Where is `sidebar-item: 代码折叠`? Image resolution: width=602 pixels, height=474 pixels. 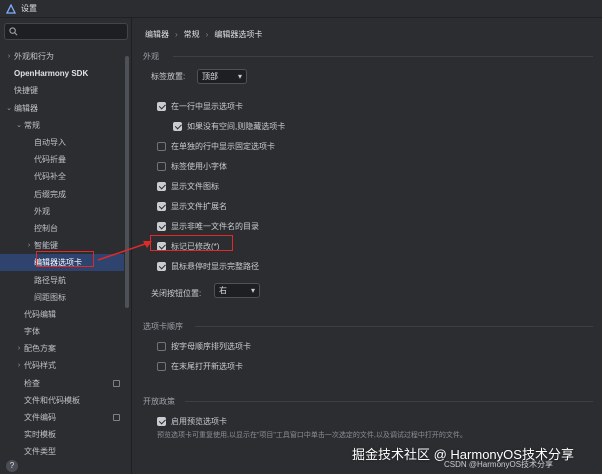
sidebar-item: 代码折叠 is located at coordinates (62, 159).